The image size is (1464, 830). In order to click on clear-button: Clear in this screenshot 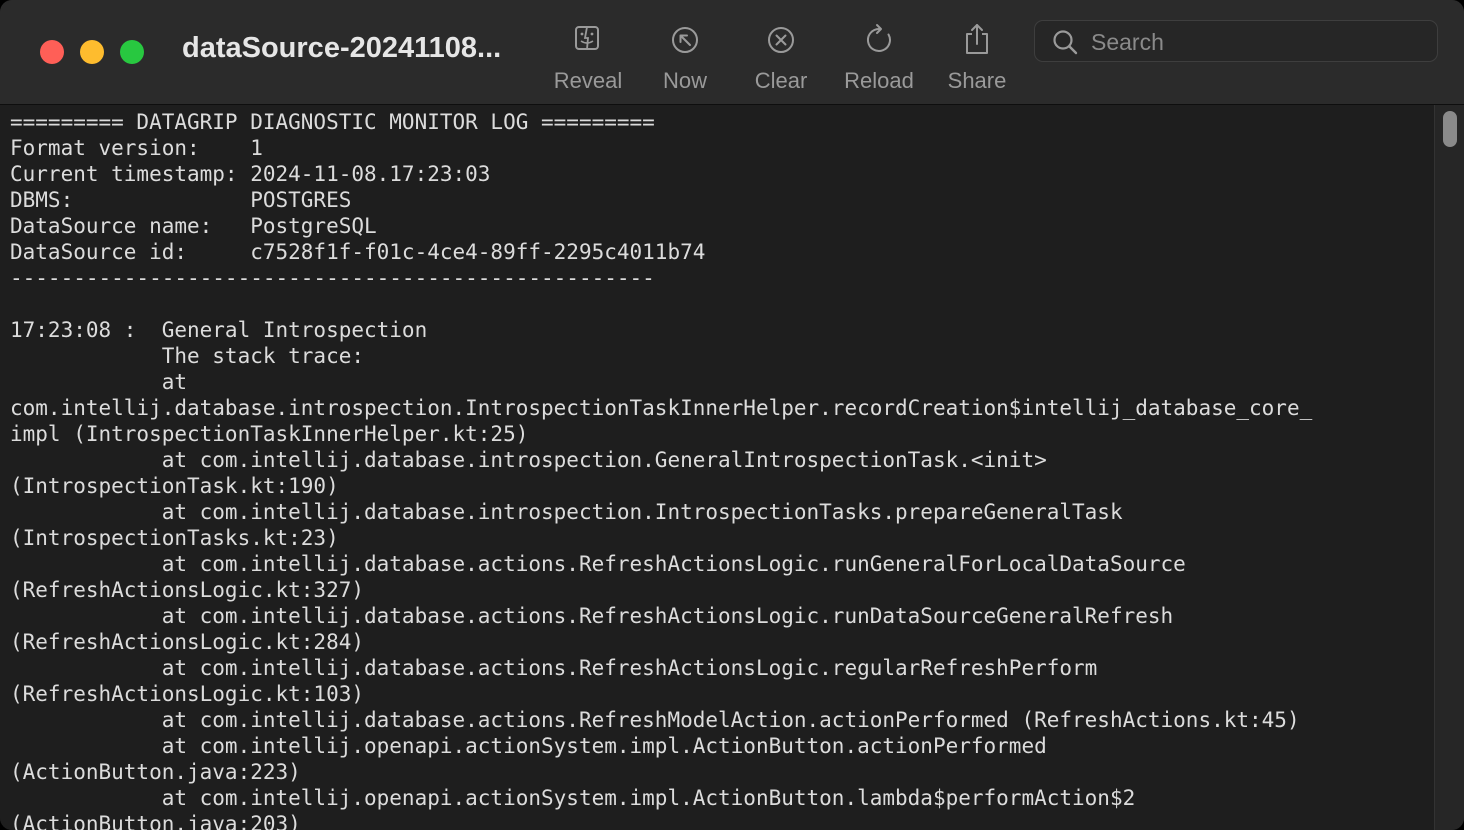, I will do `click(781, 61)`.